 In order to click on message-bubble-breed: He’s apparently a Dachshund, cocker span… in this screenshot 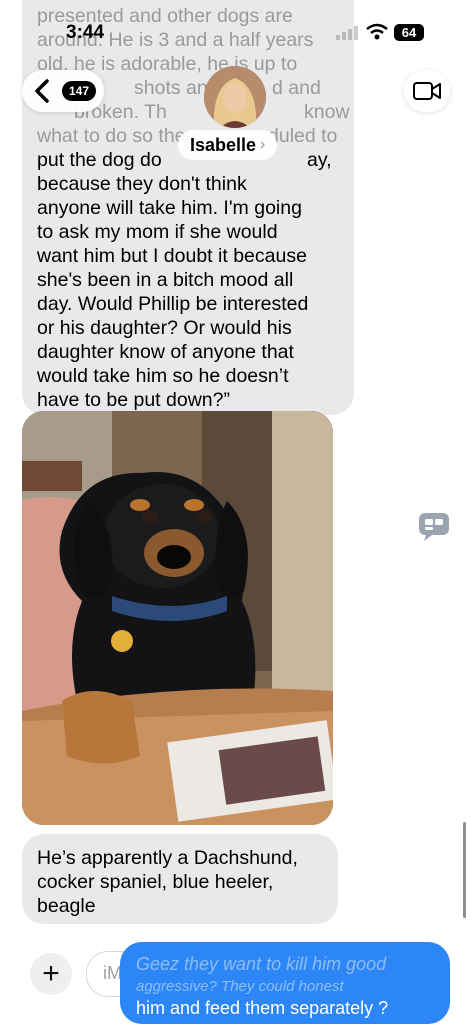, I will do `click(180, 879)`.